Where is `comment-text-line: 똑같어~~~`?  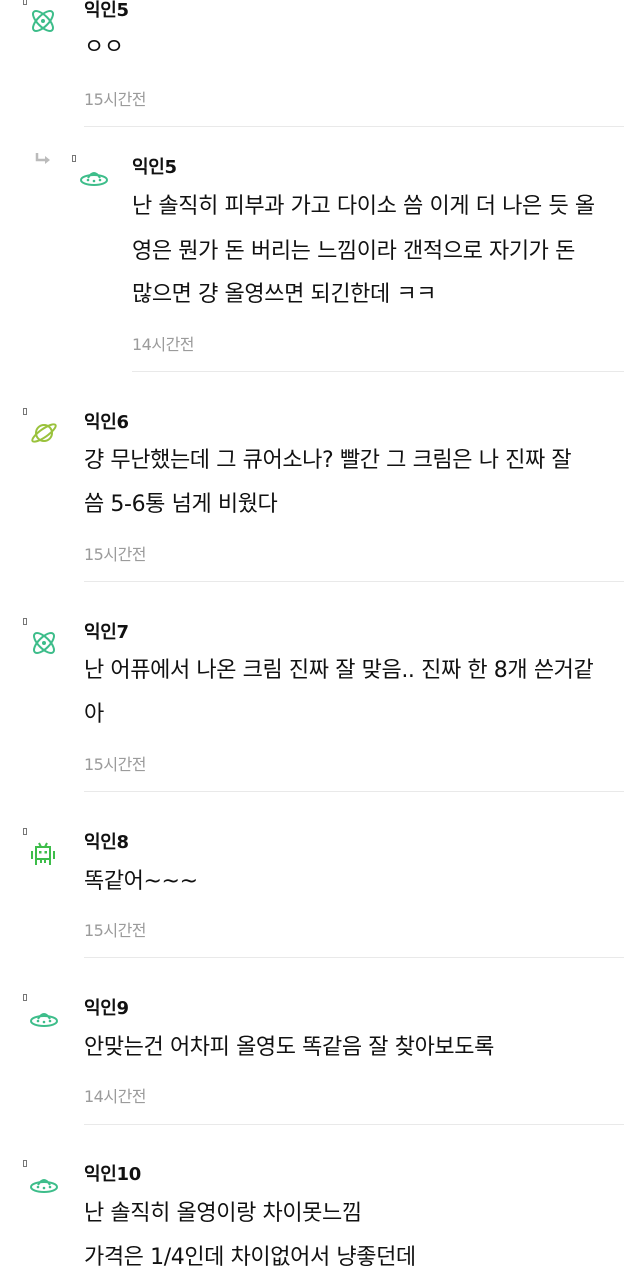
comment-text-line: 똑같어~~~ is located at coordinates (141, 881).